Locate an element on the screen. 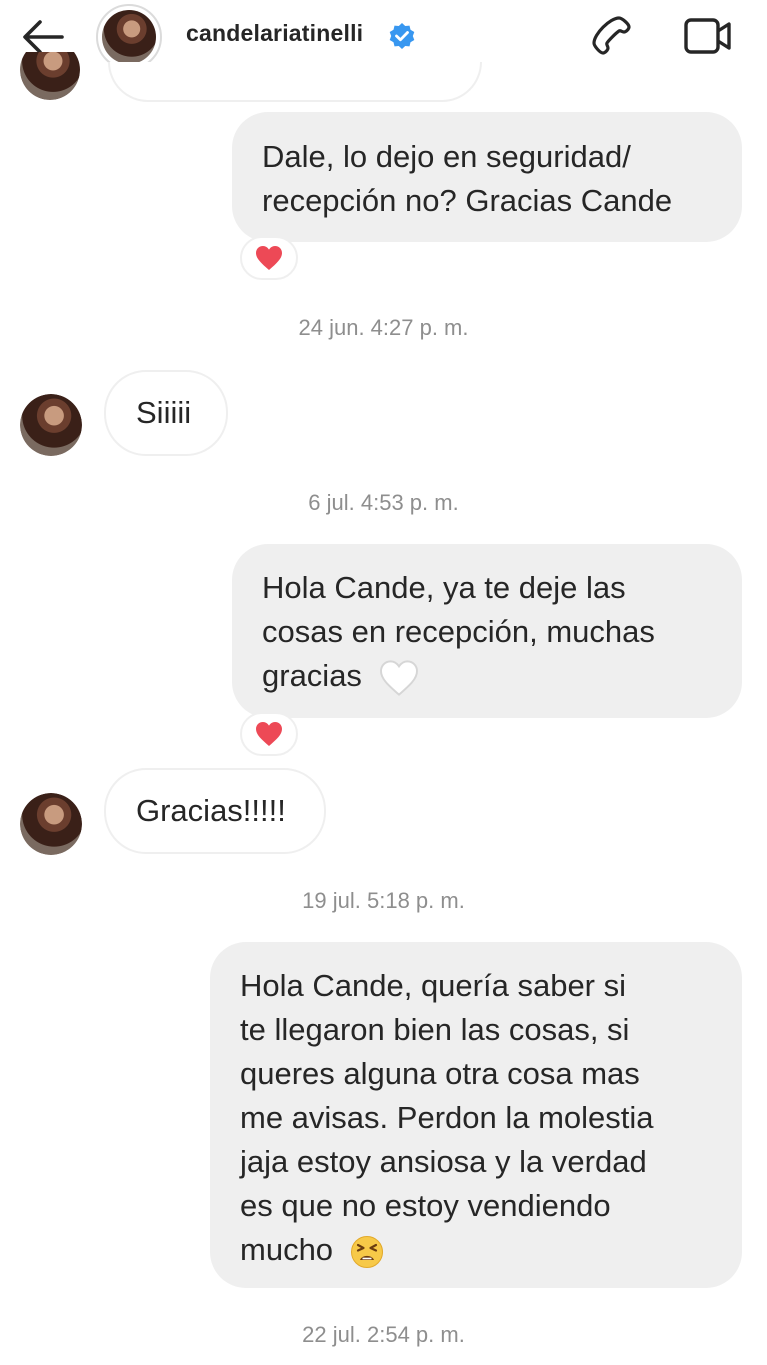 The width and height of the screenshot is (767, 1365). message-line: Siiiii is located at coordinates (164, 412).